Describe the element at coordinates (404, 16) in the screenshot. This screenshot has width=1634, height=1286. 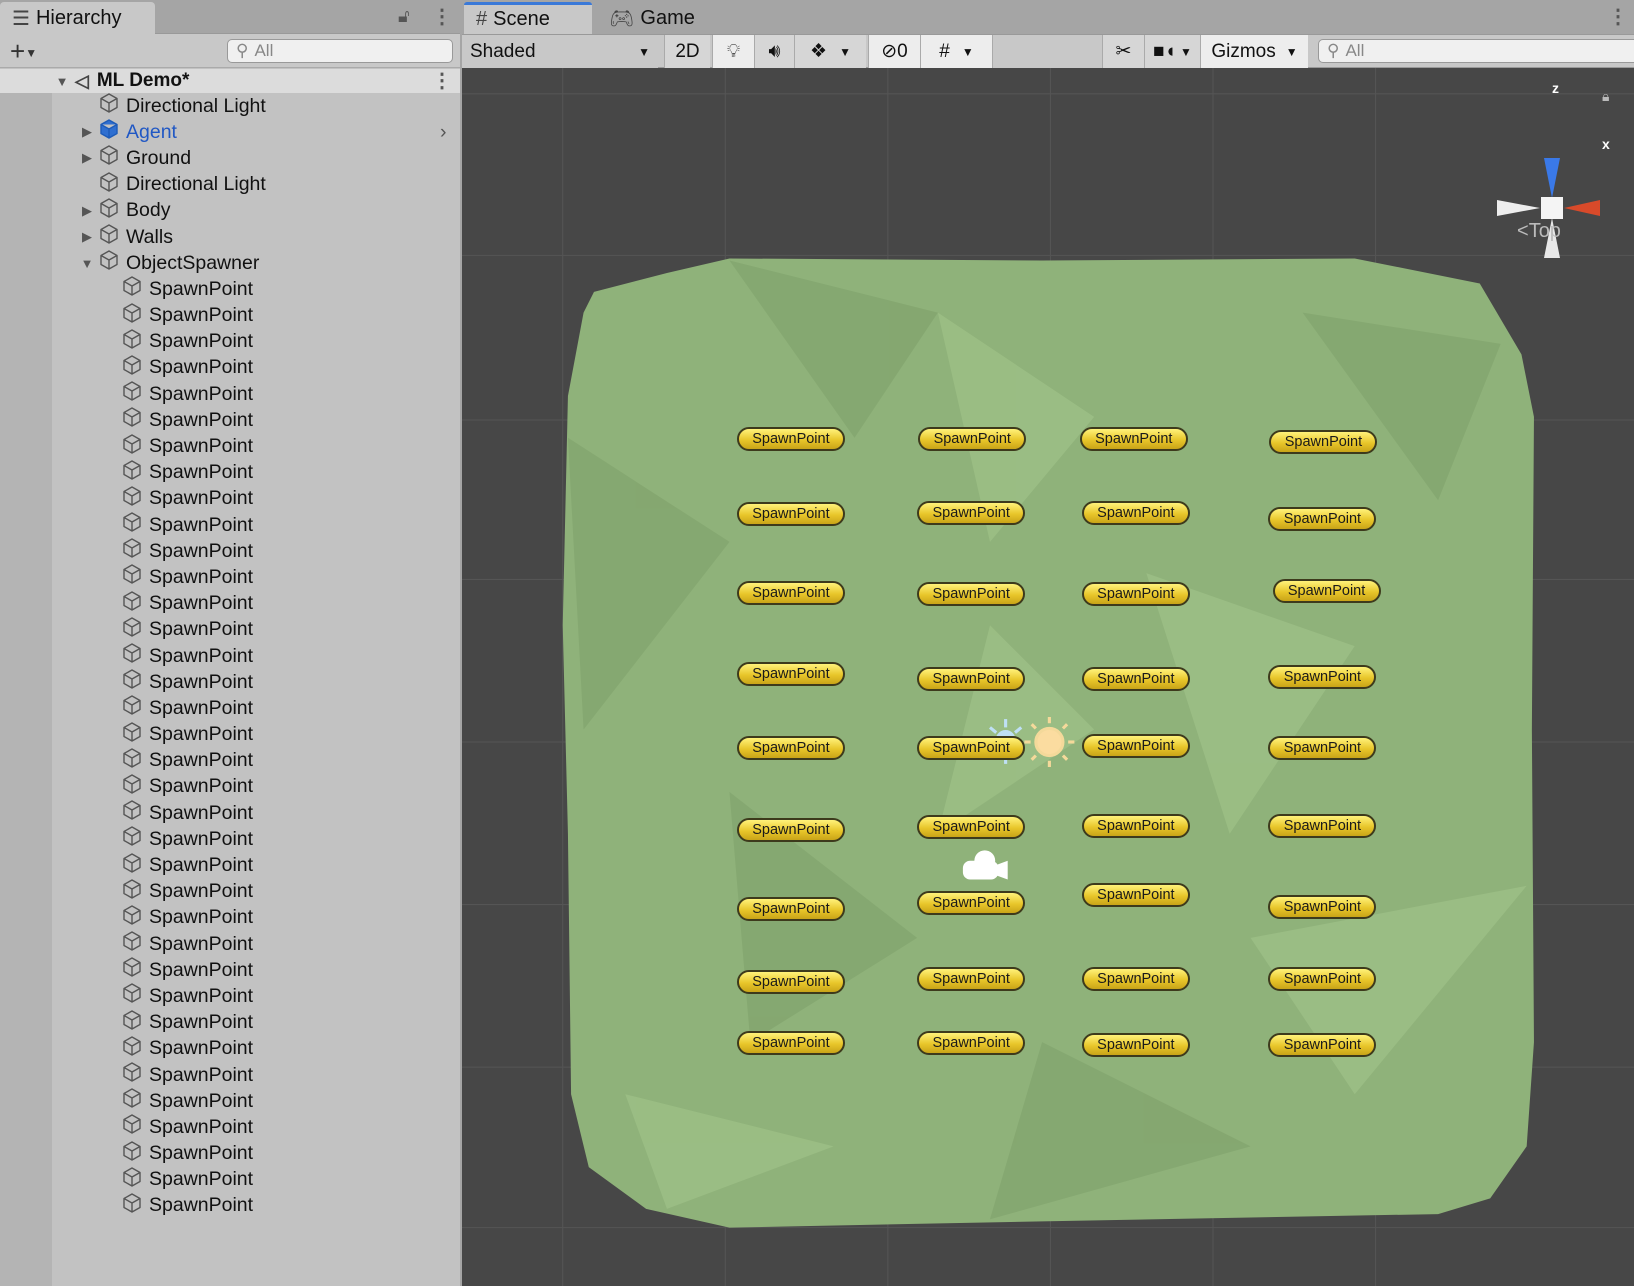
I see `lock-icon: 🔓︎` at that location.